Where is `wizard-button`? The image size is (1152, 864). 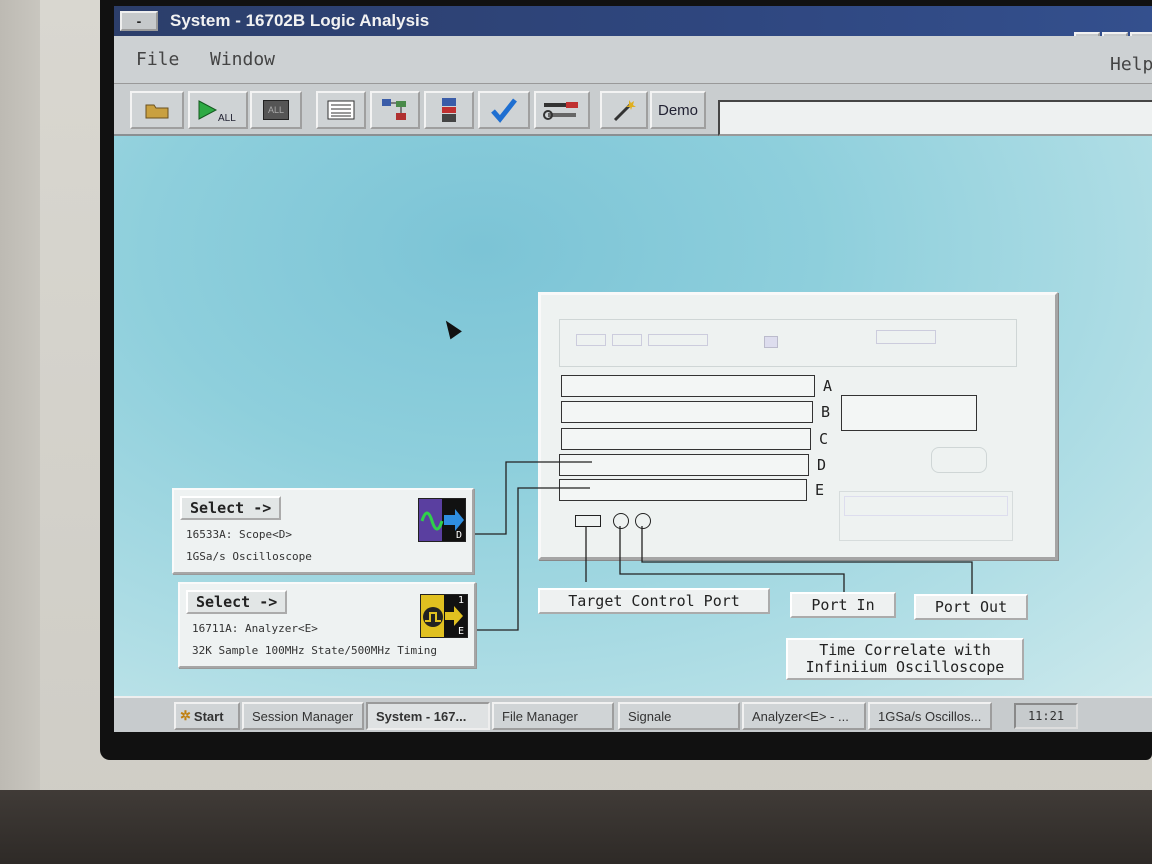
wizard-button is located at coordinates (624, 110).